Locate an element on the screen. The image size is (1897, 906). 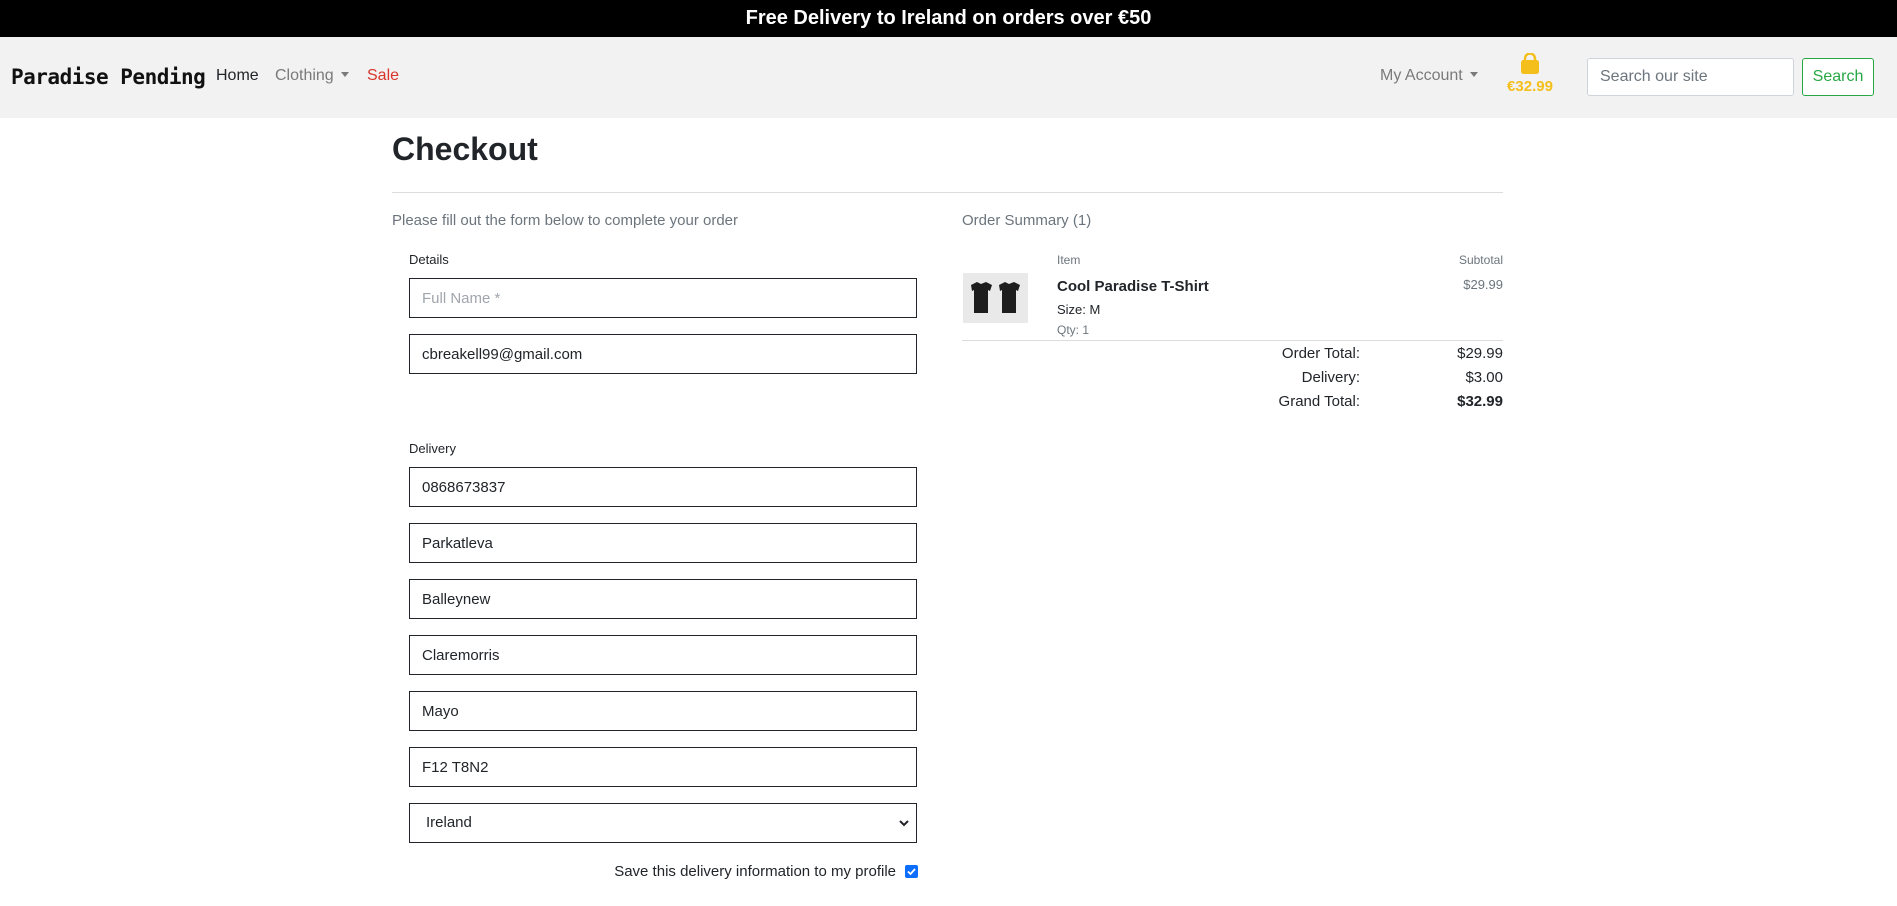
item-subtotal: $29.99 is located at coordinates (1483, 284).